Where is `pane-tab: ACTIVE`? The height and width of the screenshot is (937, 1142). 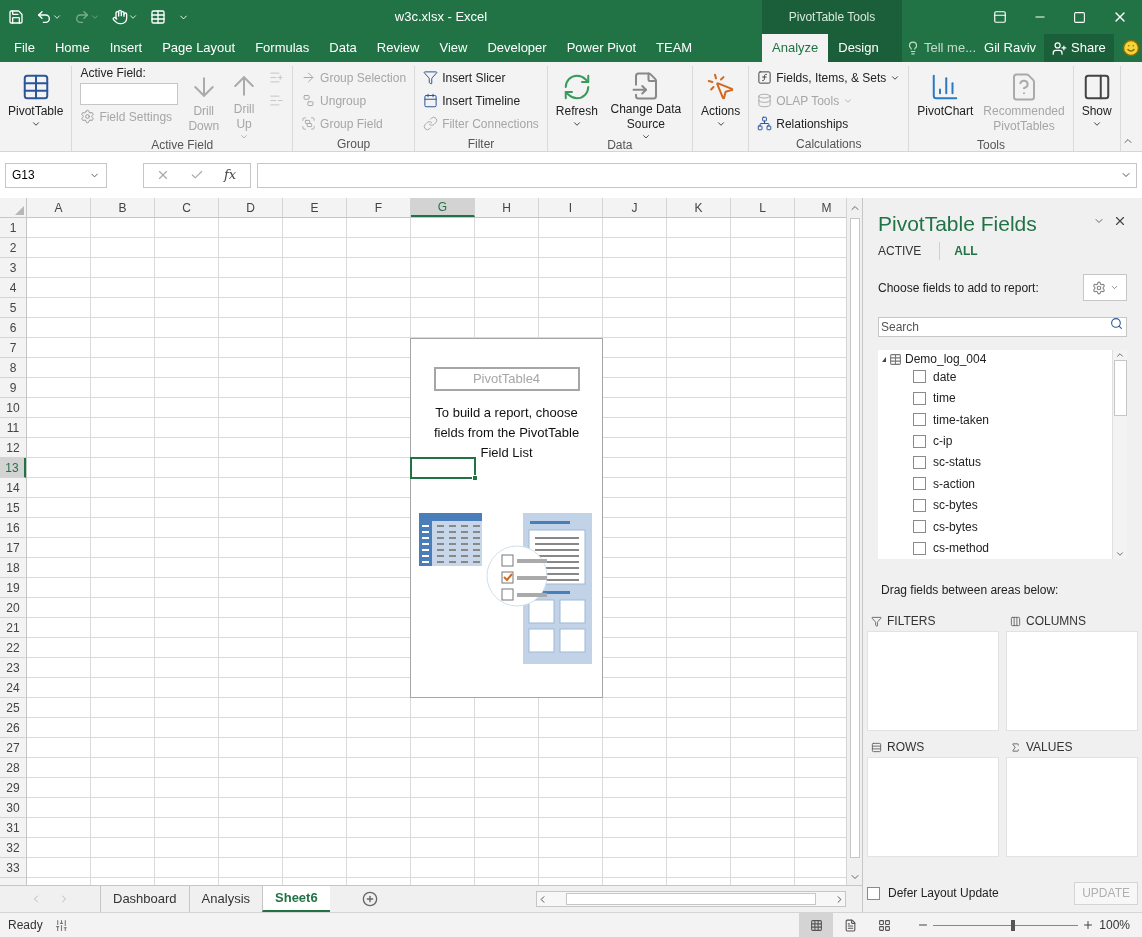
pane-tab: ACTIVE is located at coordinates (909, 251).